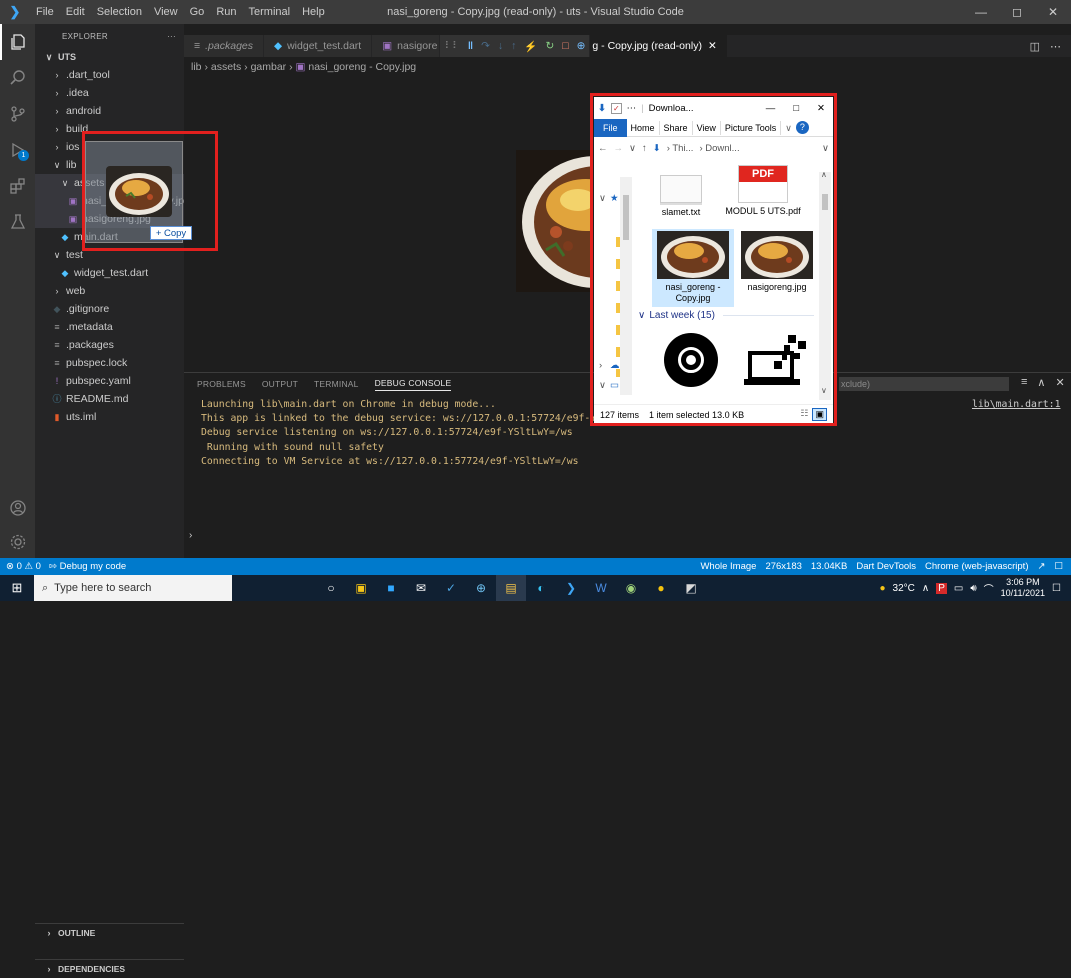 The height and width of the screenshot is (978, 1071). Describe the element at coordinates (336, 384) in the screenshot. I see `tab-terminal: TERMINAL` at that location.